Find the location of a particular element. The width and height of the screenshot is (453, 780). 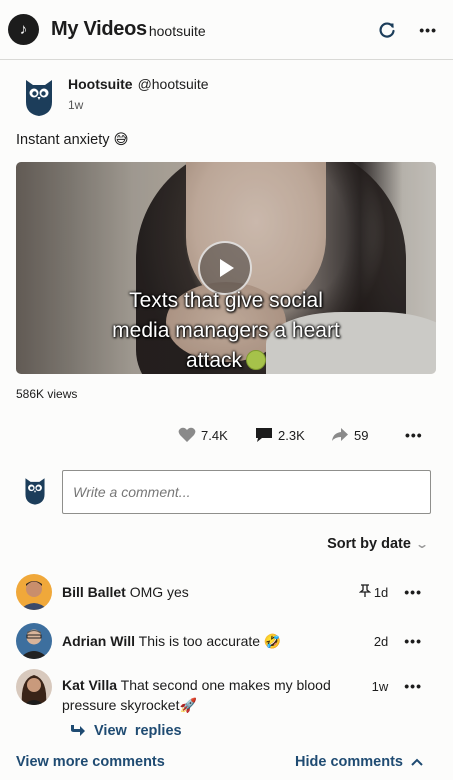

post-stats: 7.4K 2.3K 59 ••• is located at coordinates (226, 437).